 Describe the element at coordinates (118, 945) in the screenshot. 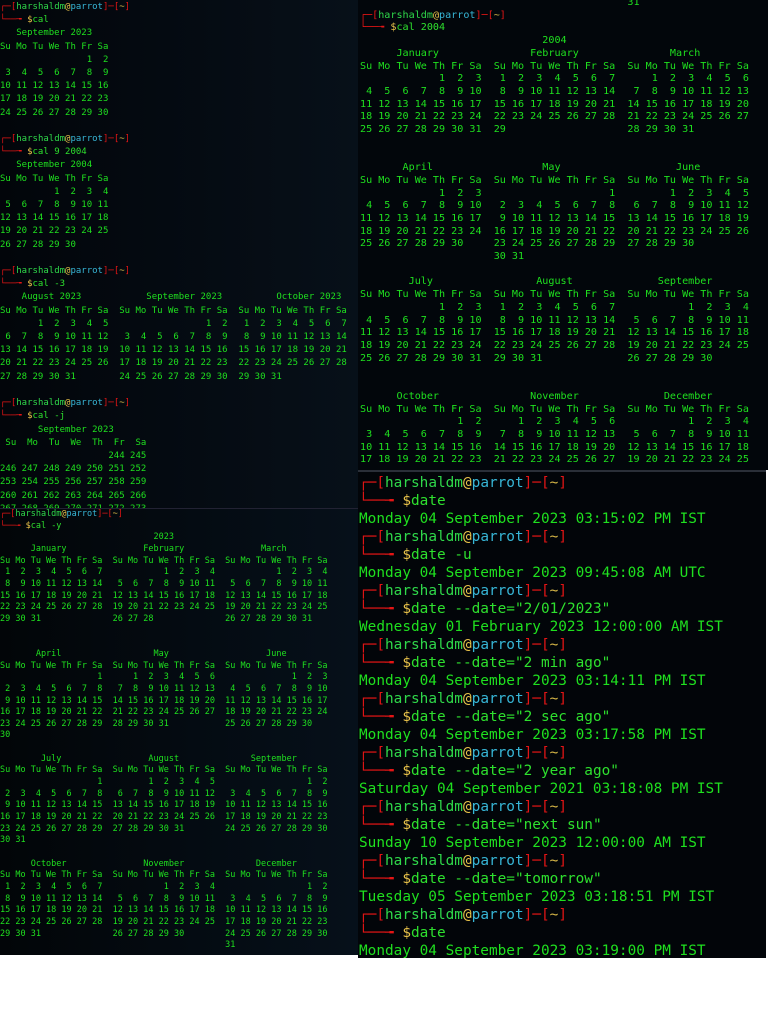

I see `output-line: 31` at that location.